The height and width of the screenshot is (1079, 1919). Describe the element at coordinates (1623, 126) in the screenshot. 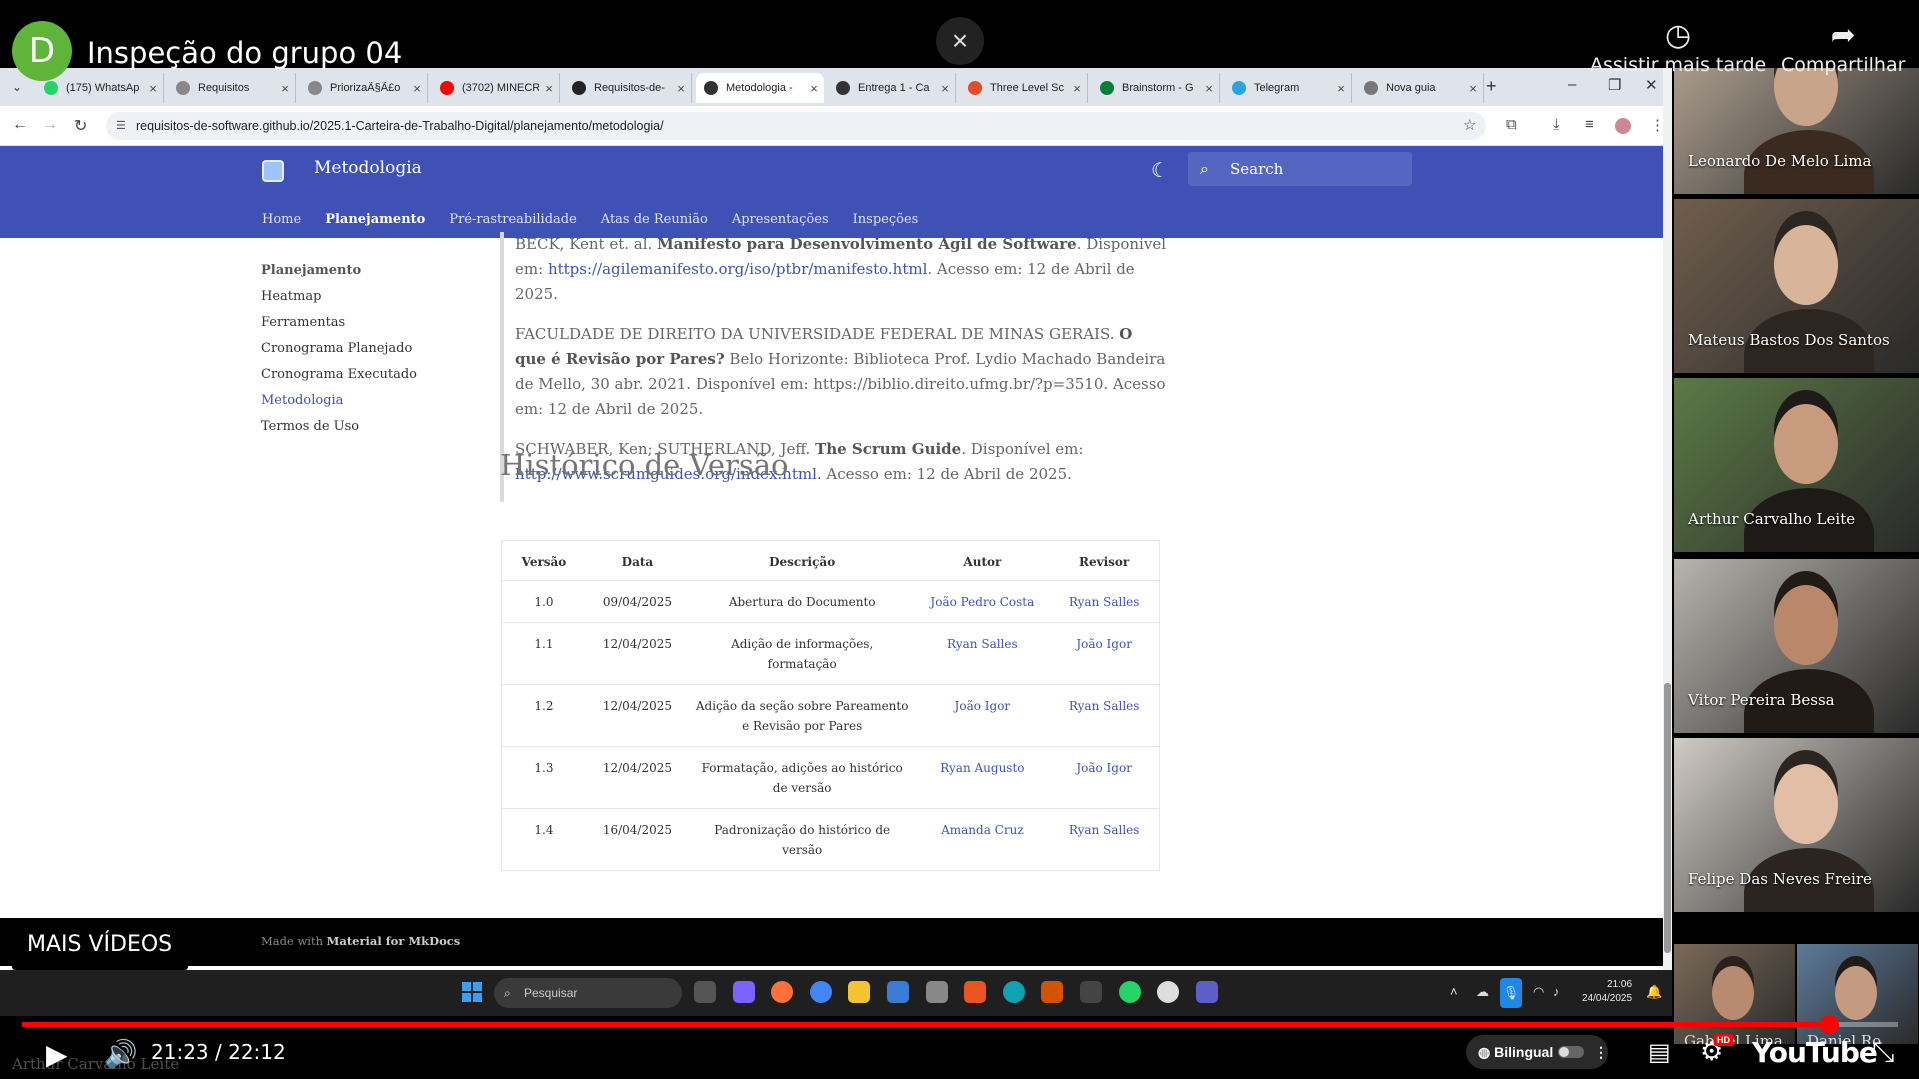

I see `profile-avatar` at that location.